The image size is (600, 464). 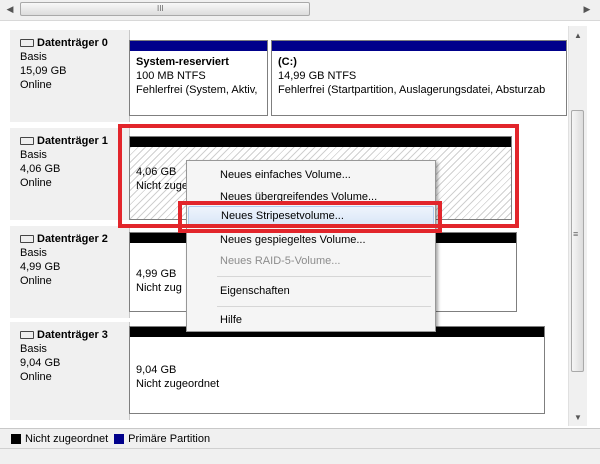 I want to click on horizontal-scrollbar: ◀ III ▶, so click(x=300, y=10).